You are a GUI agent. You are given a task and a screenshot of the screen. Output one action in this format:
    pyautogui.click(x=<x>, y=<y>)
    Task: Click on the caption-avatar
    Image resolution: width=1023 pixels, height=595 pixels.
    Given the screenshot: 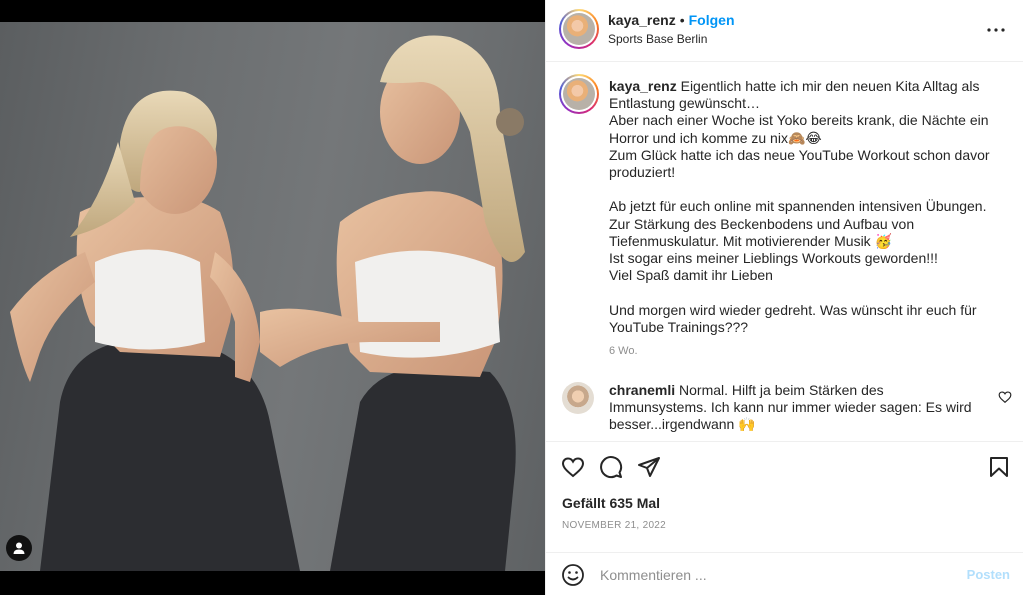 What is the action you would take?
    pyautogui.click(x=579, y=94)
    